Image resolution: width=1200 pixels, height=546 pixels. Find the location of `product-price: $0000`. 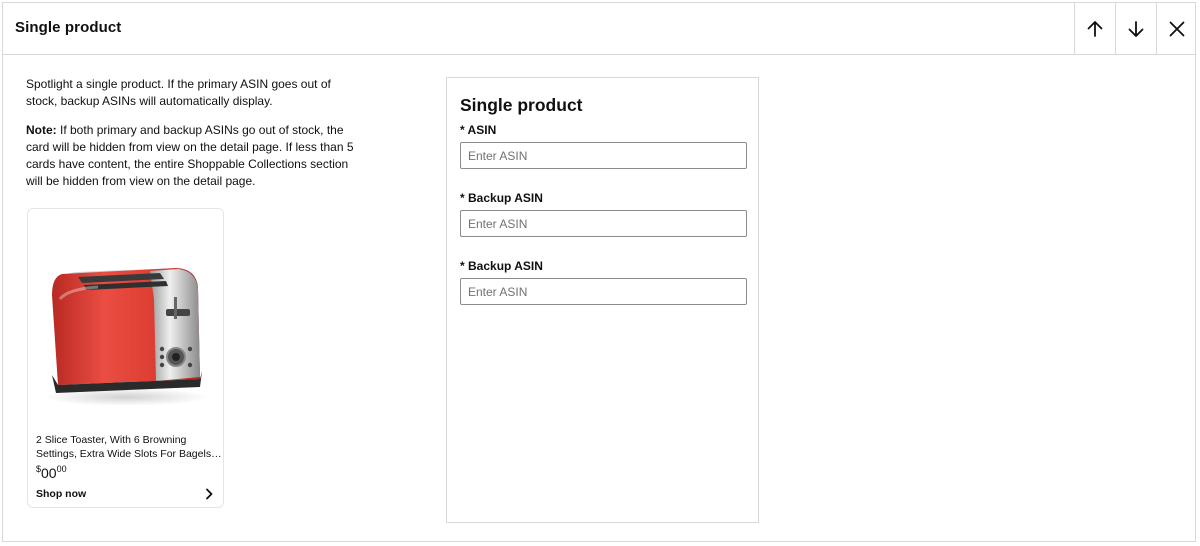

product-price: $0000 is located at coordinates (51, 472).